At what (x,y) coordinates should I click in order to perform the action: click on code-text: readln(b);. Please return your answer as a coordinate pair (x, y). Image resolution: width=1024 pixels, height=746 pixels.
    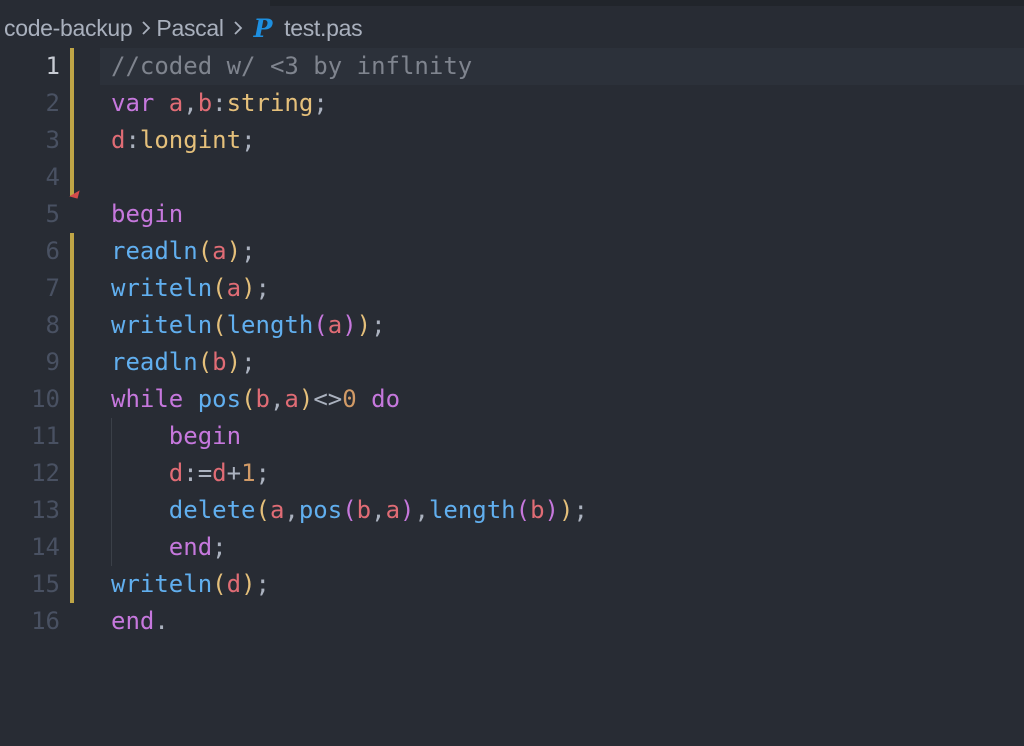
    Looking at the image, I should click on (183, 362).